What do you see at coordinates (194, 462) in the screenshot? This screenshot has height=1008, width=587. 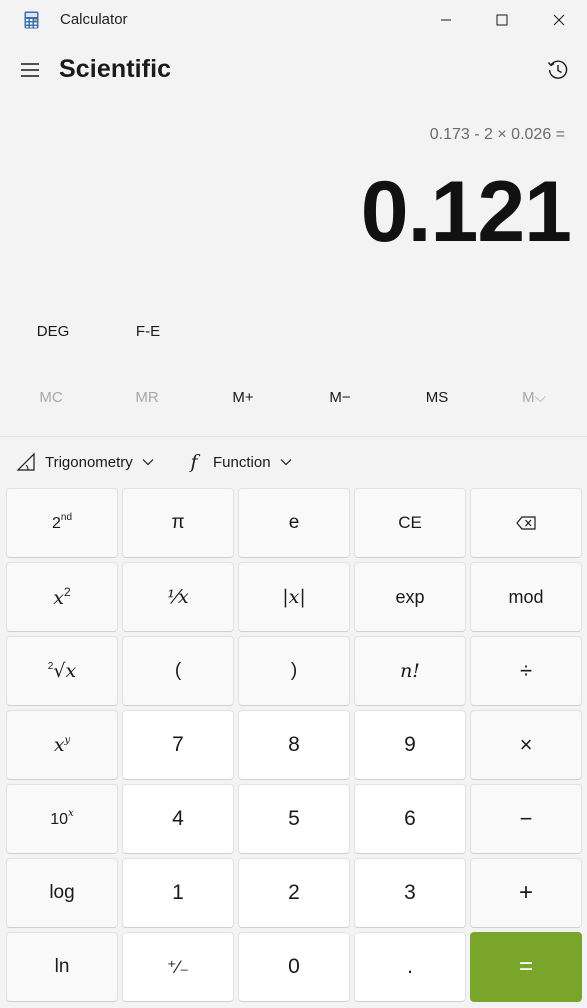 I see `function-f-icon: f` at bounding box center [194, 462].